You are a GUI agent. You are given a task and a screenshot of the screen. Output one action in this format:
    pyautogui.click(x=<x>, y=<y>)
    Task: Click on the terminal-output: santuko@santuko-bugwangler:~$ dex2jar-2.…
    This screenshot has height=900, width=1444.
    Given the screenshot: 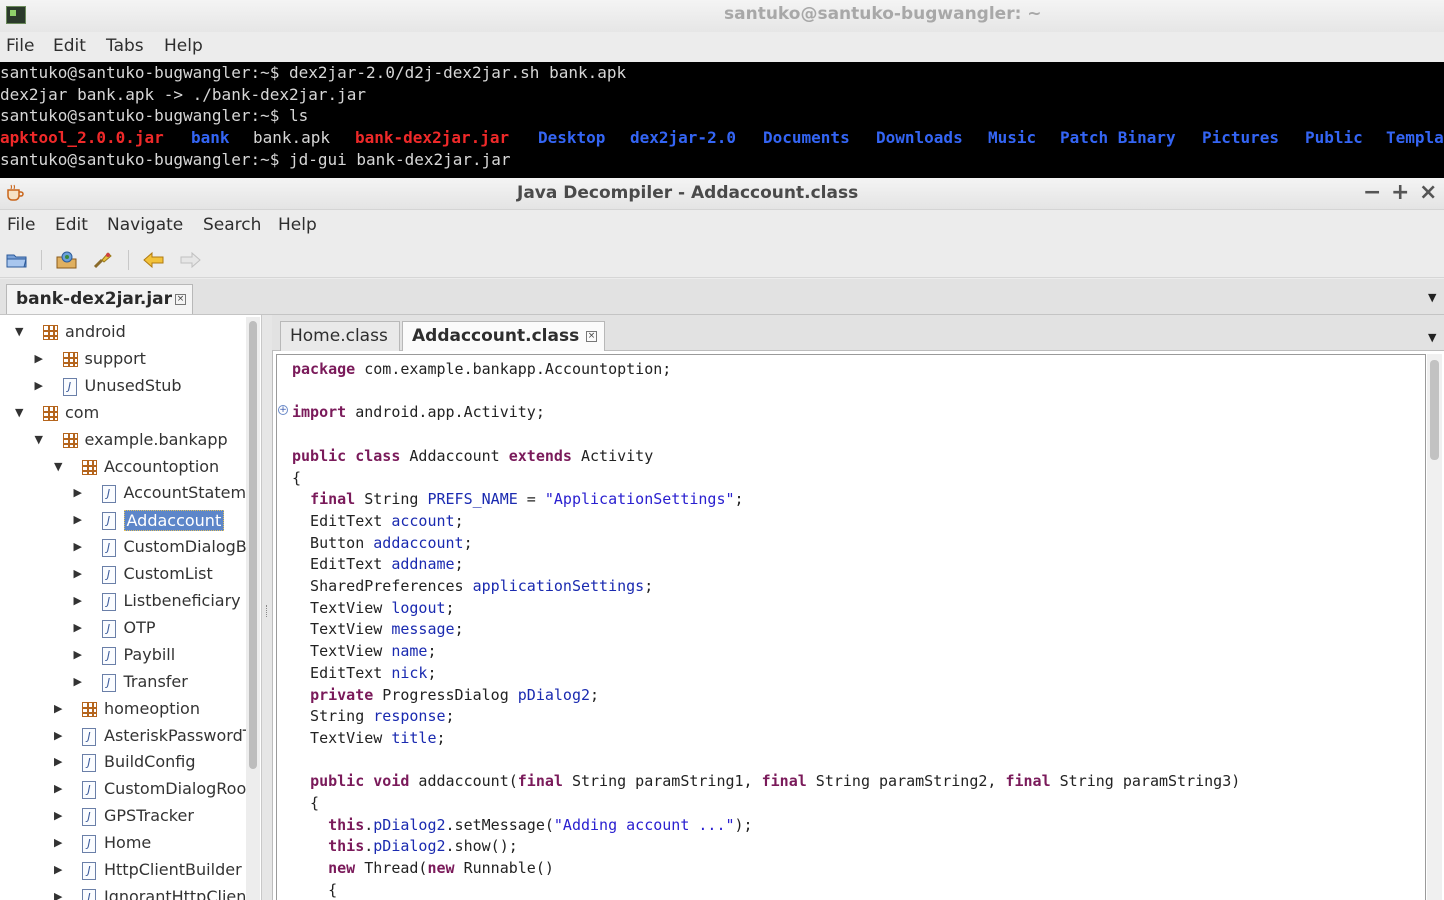 What is the action you would take?
    pyautogui.click(x=722, y=120)
    